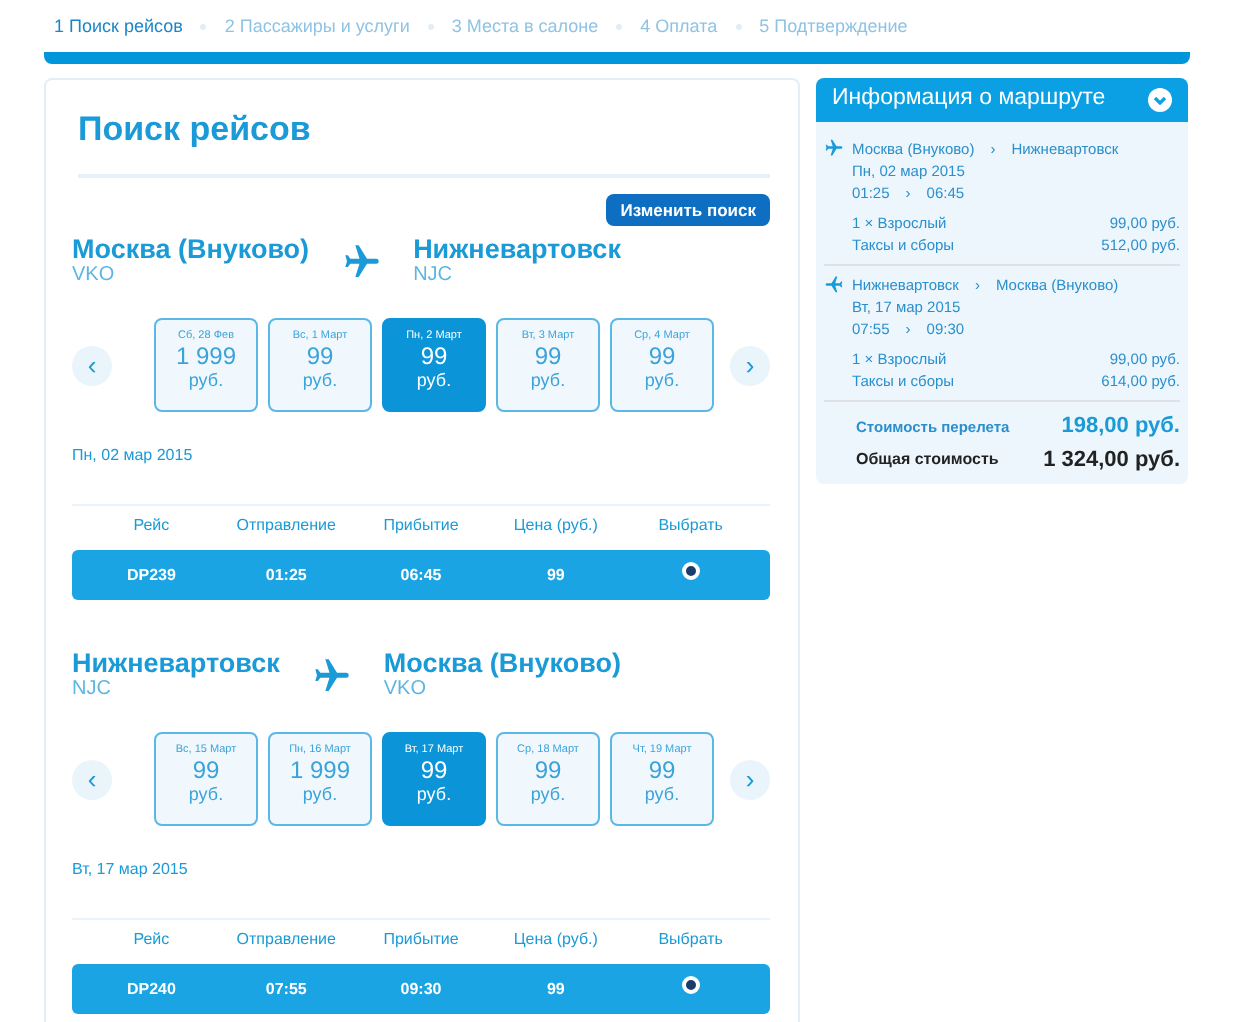  What do you see at coordinates (131, 870) in the screenshot?
I see `selected-date: Вт, 17 мар 2015` at bounding box center [131, 870].